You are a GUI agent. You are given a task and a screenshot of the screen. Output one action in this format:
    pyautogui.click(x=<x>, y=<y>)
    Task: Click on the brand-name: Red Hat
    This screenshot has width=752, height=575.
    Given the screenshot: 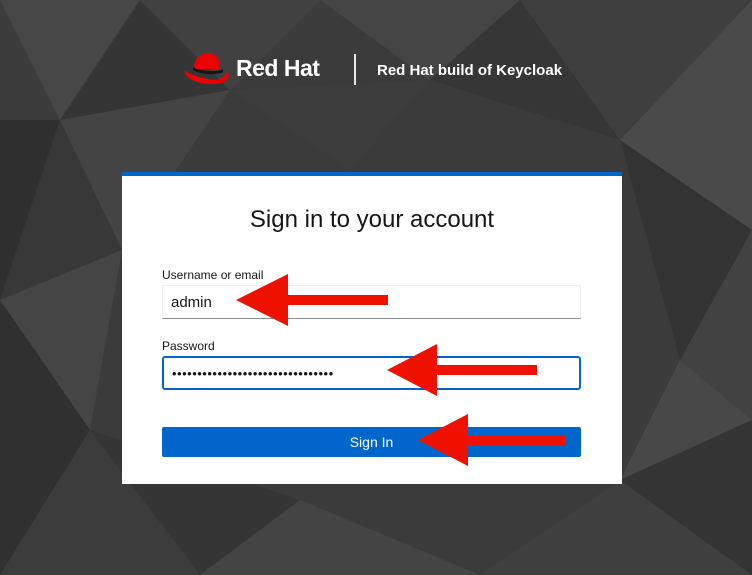 What is the action you would take?
    pyautogui.click(x=278, y=68)
    